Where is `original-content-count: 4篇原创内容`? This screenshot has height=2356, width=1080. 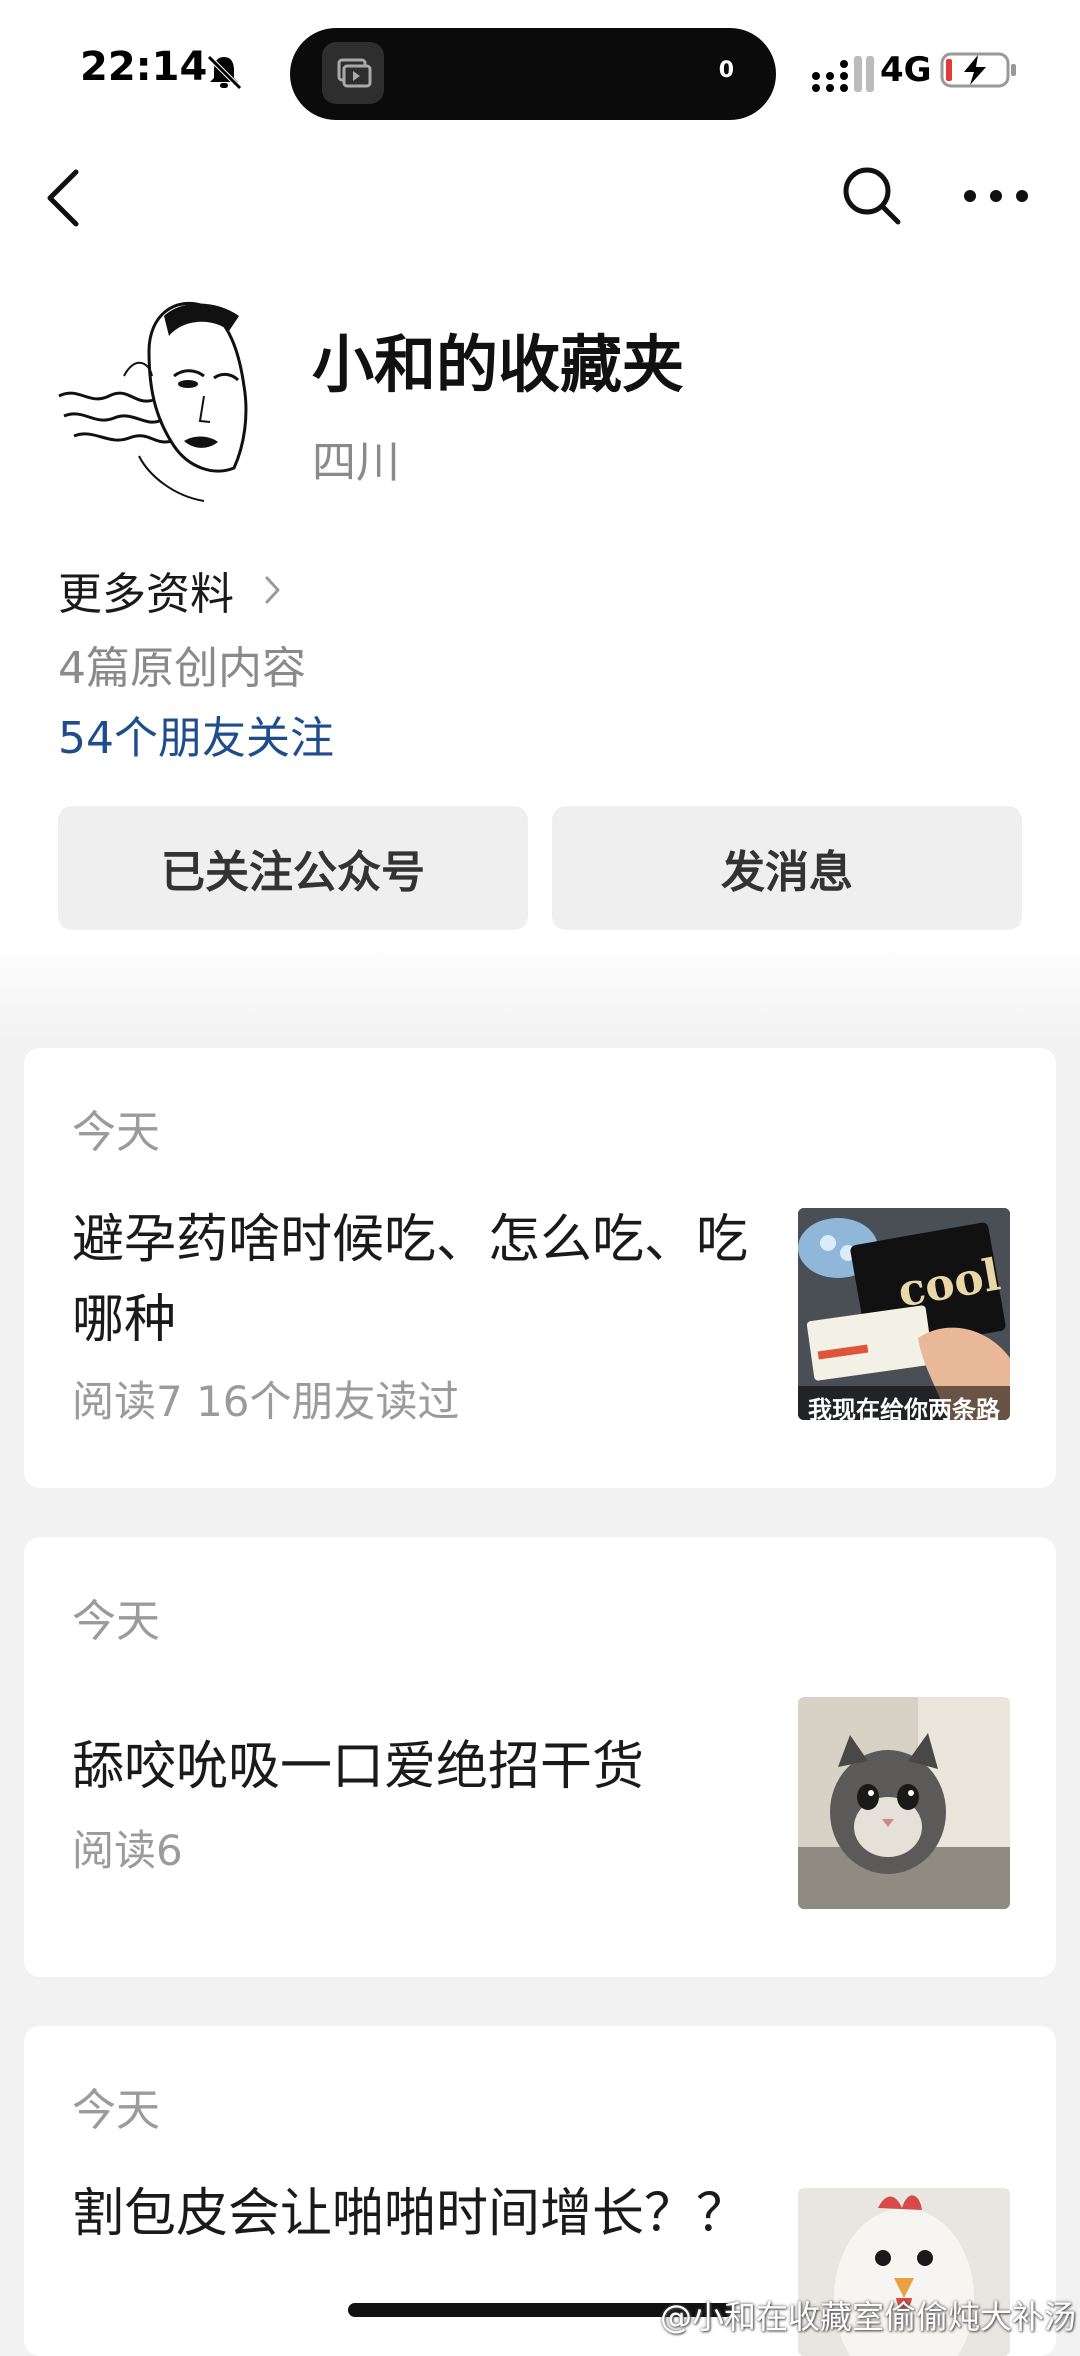
original-content-count: 4篇原创内容 is located at coordinates (182, 668).